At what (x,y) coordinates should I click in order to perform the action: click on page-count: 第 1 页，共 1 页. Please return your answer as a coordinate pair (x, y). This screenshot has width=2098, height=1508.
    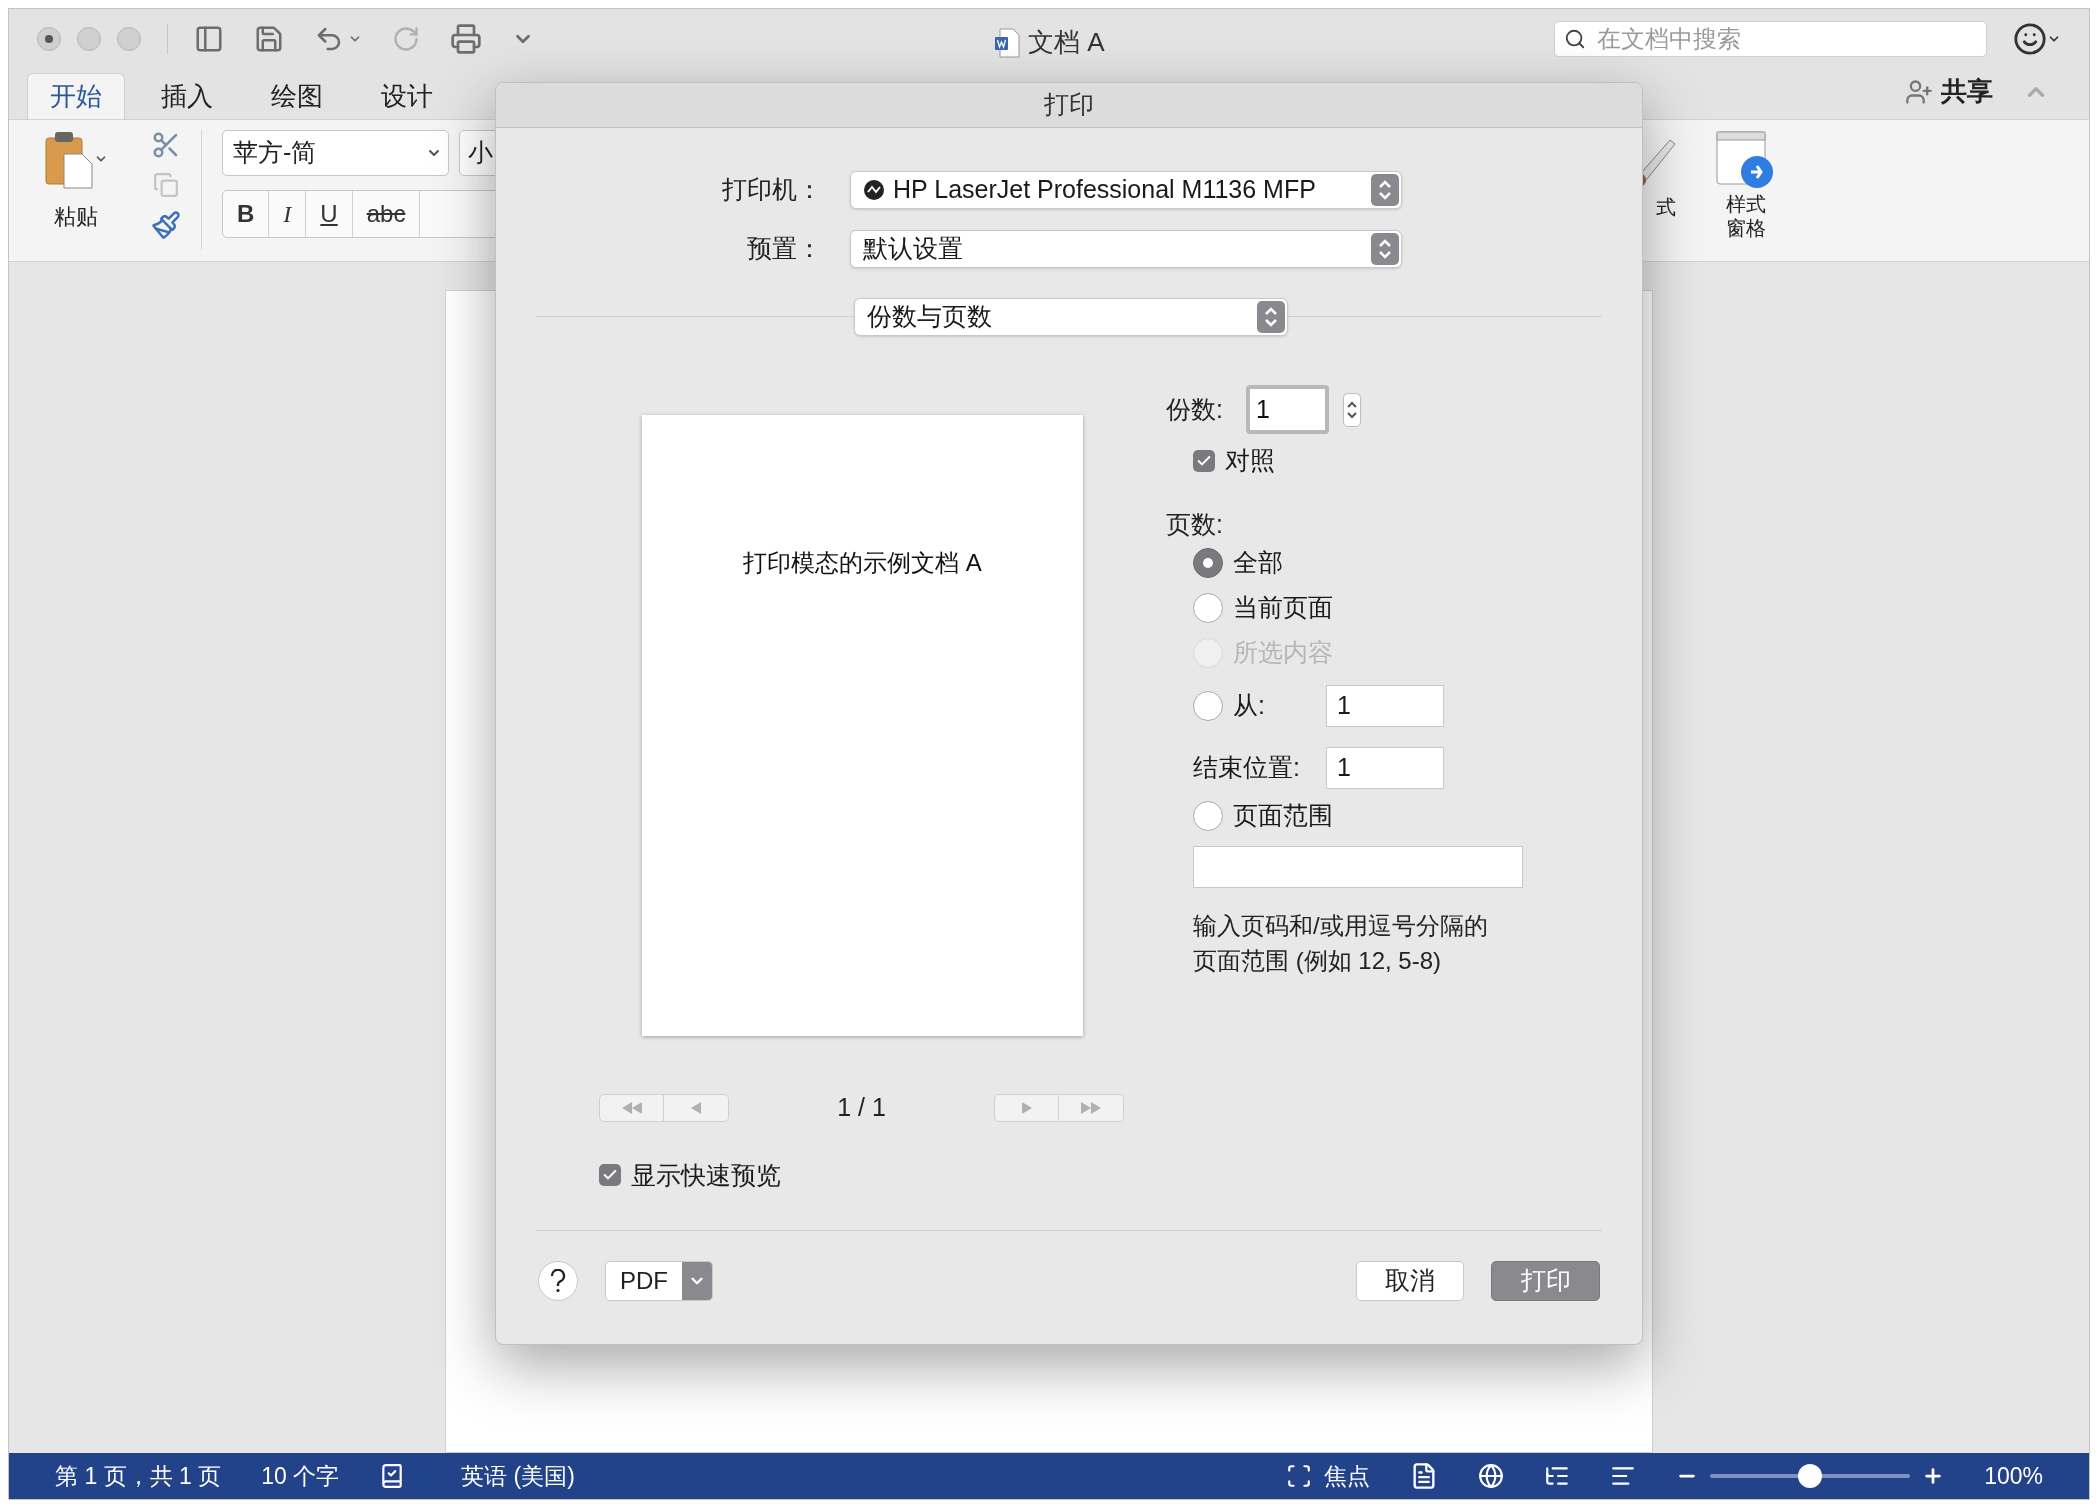
    Looking at the image, I should click on (138, 1476).